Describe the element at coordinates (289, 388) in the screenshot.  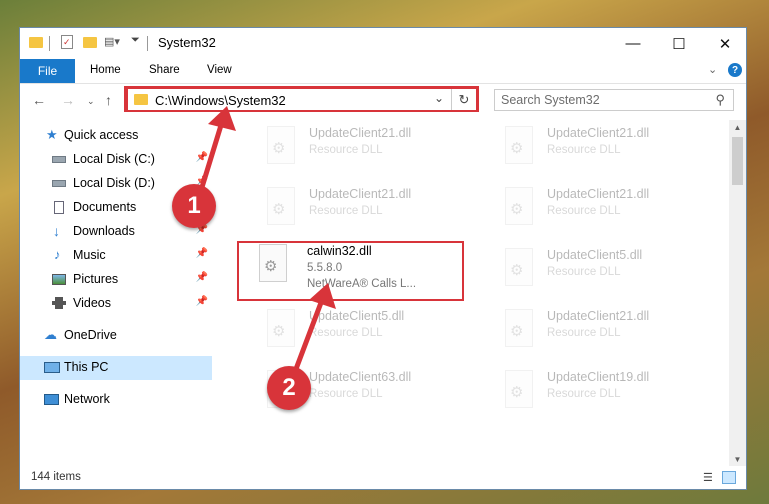
I see `callout-badge-2: 2` at that location.